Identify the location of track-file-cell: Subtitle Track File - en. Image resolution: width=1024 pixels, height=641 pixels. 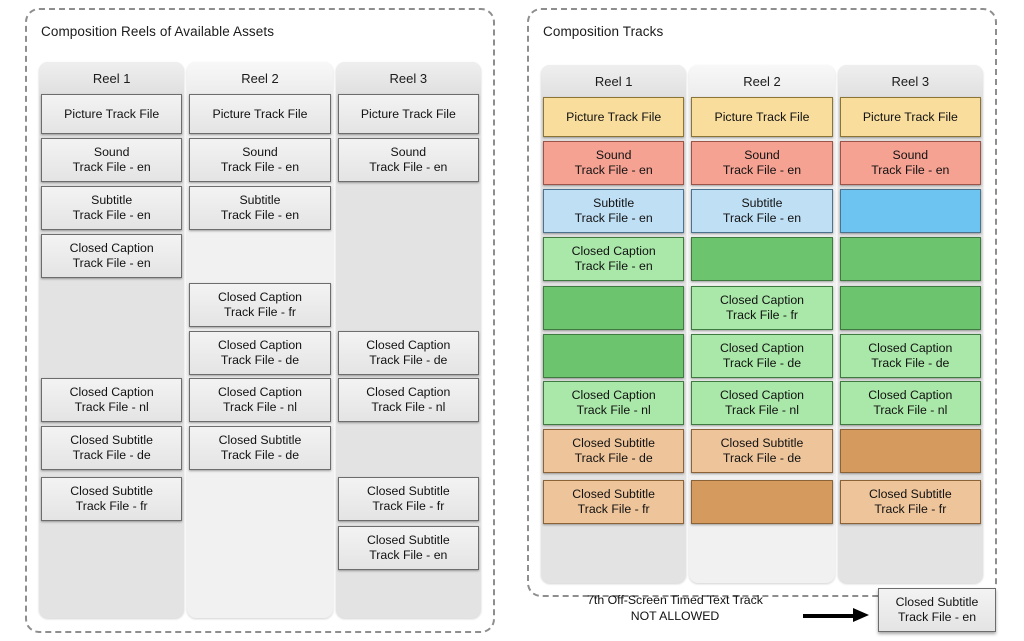
(614, 211).